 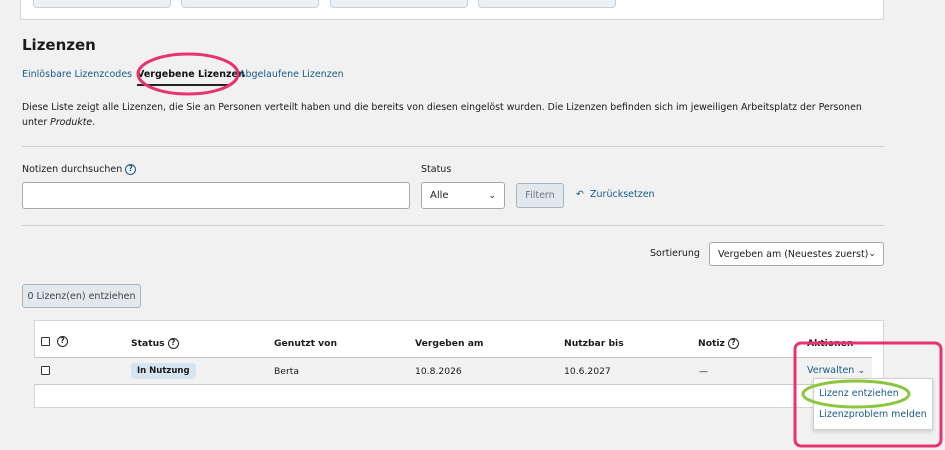 I want to click on column-header-note: Notiz?, so click(x=718, y=343).